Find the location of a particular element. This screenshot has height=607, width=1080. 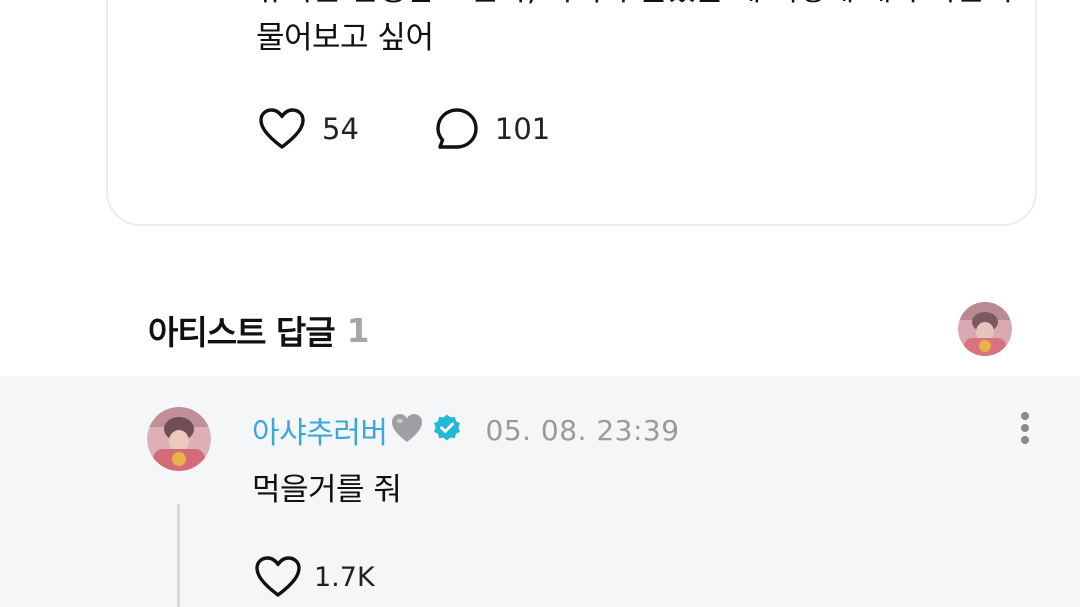

reply-author-name: 아샤추러버 is located at coordinates (320, 430).